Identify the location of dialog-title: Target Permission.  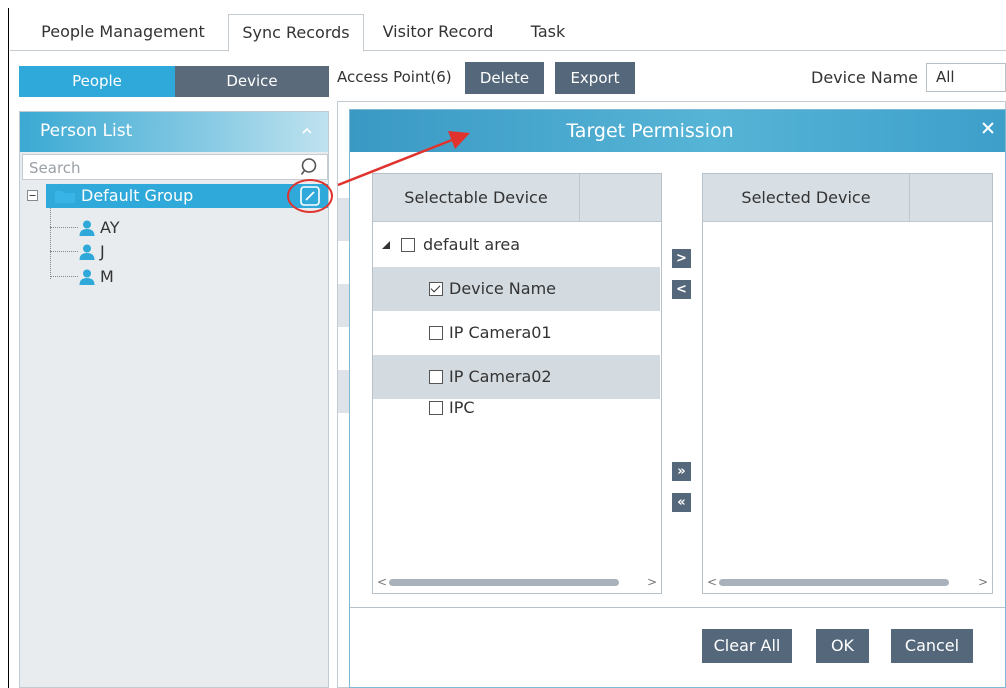
(650, 131).